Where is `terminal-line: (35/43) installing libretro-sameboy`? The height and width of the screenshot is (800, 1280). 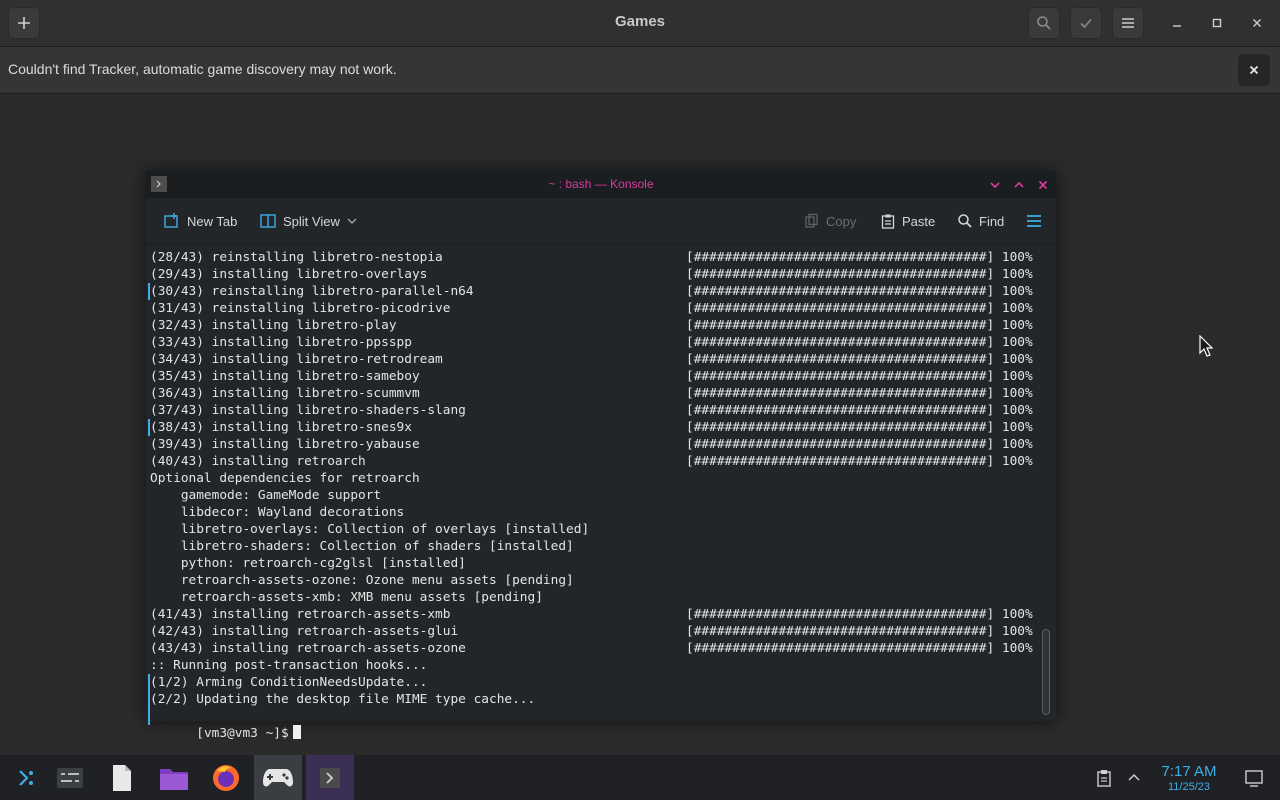
terminal-line: (35/43) installing libretro-sameboy is located at coordinates (285, 376).